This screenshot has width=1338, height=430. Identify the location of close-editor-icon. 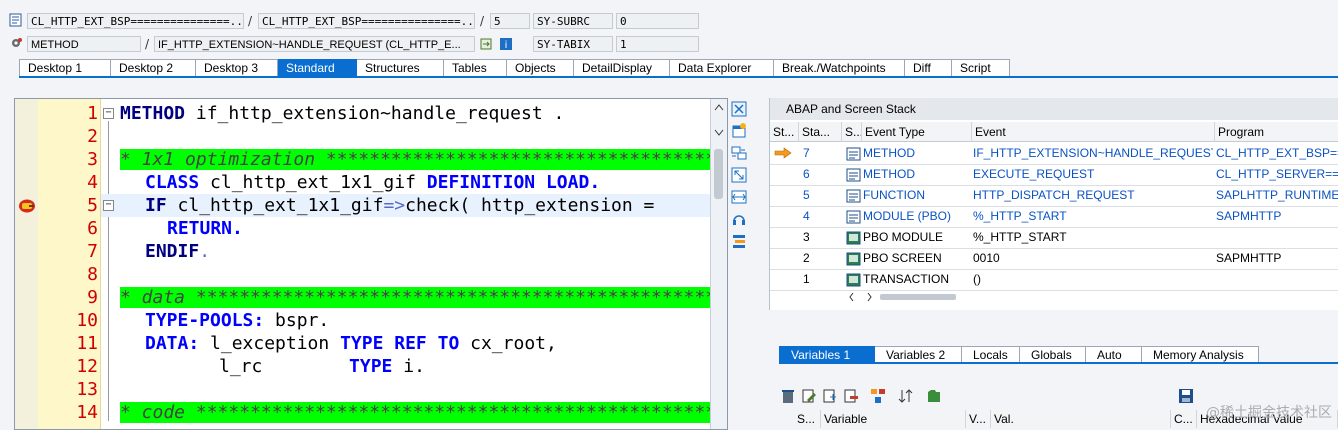
(739, 109).